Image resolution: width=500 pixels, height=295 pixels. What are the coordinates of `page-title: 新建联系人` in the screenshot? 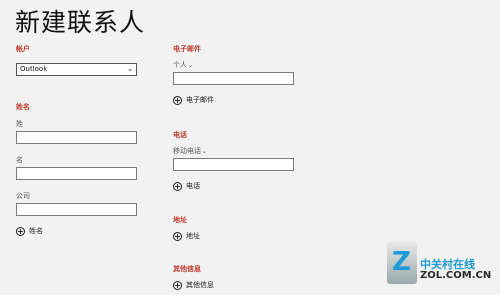 It's located at (80, 22).